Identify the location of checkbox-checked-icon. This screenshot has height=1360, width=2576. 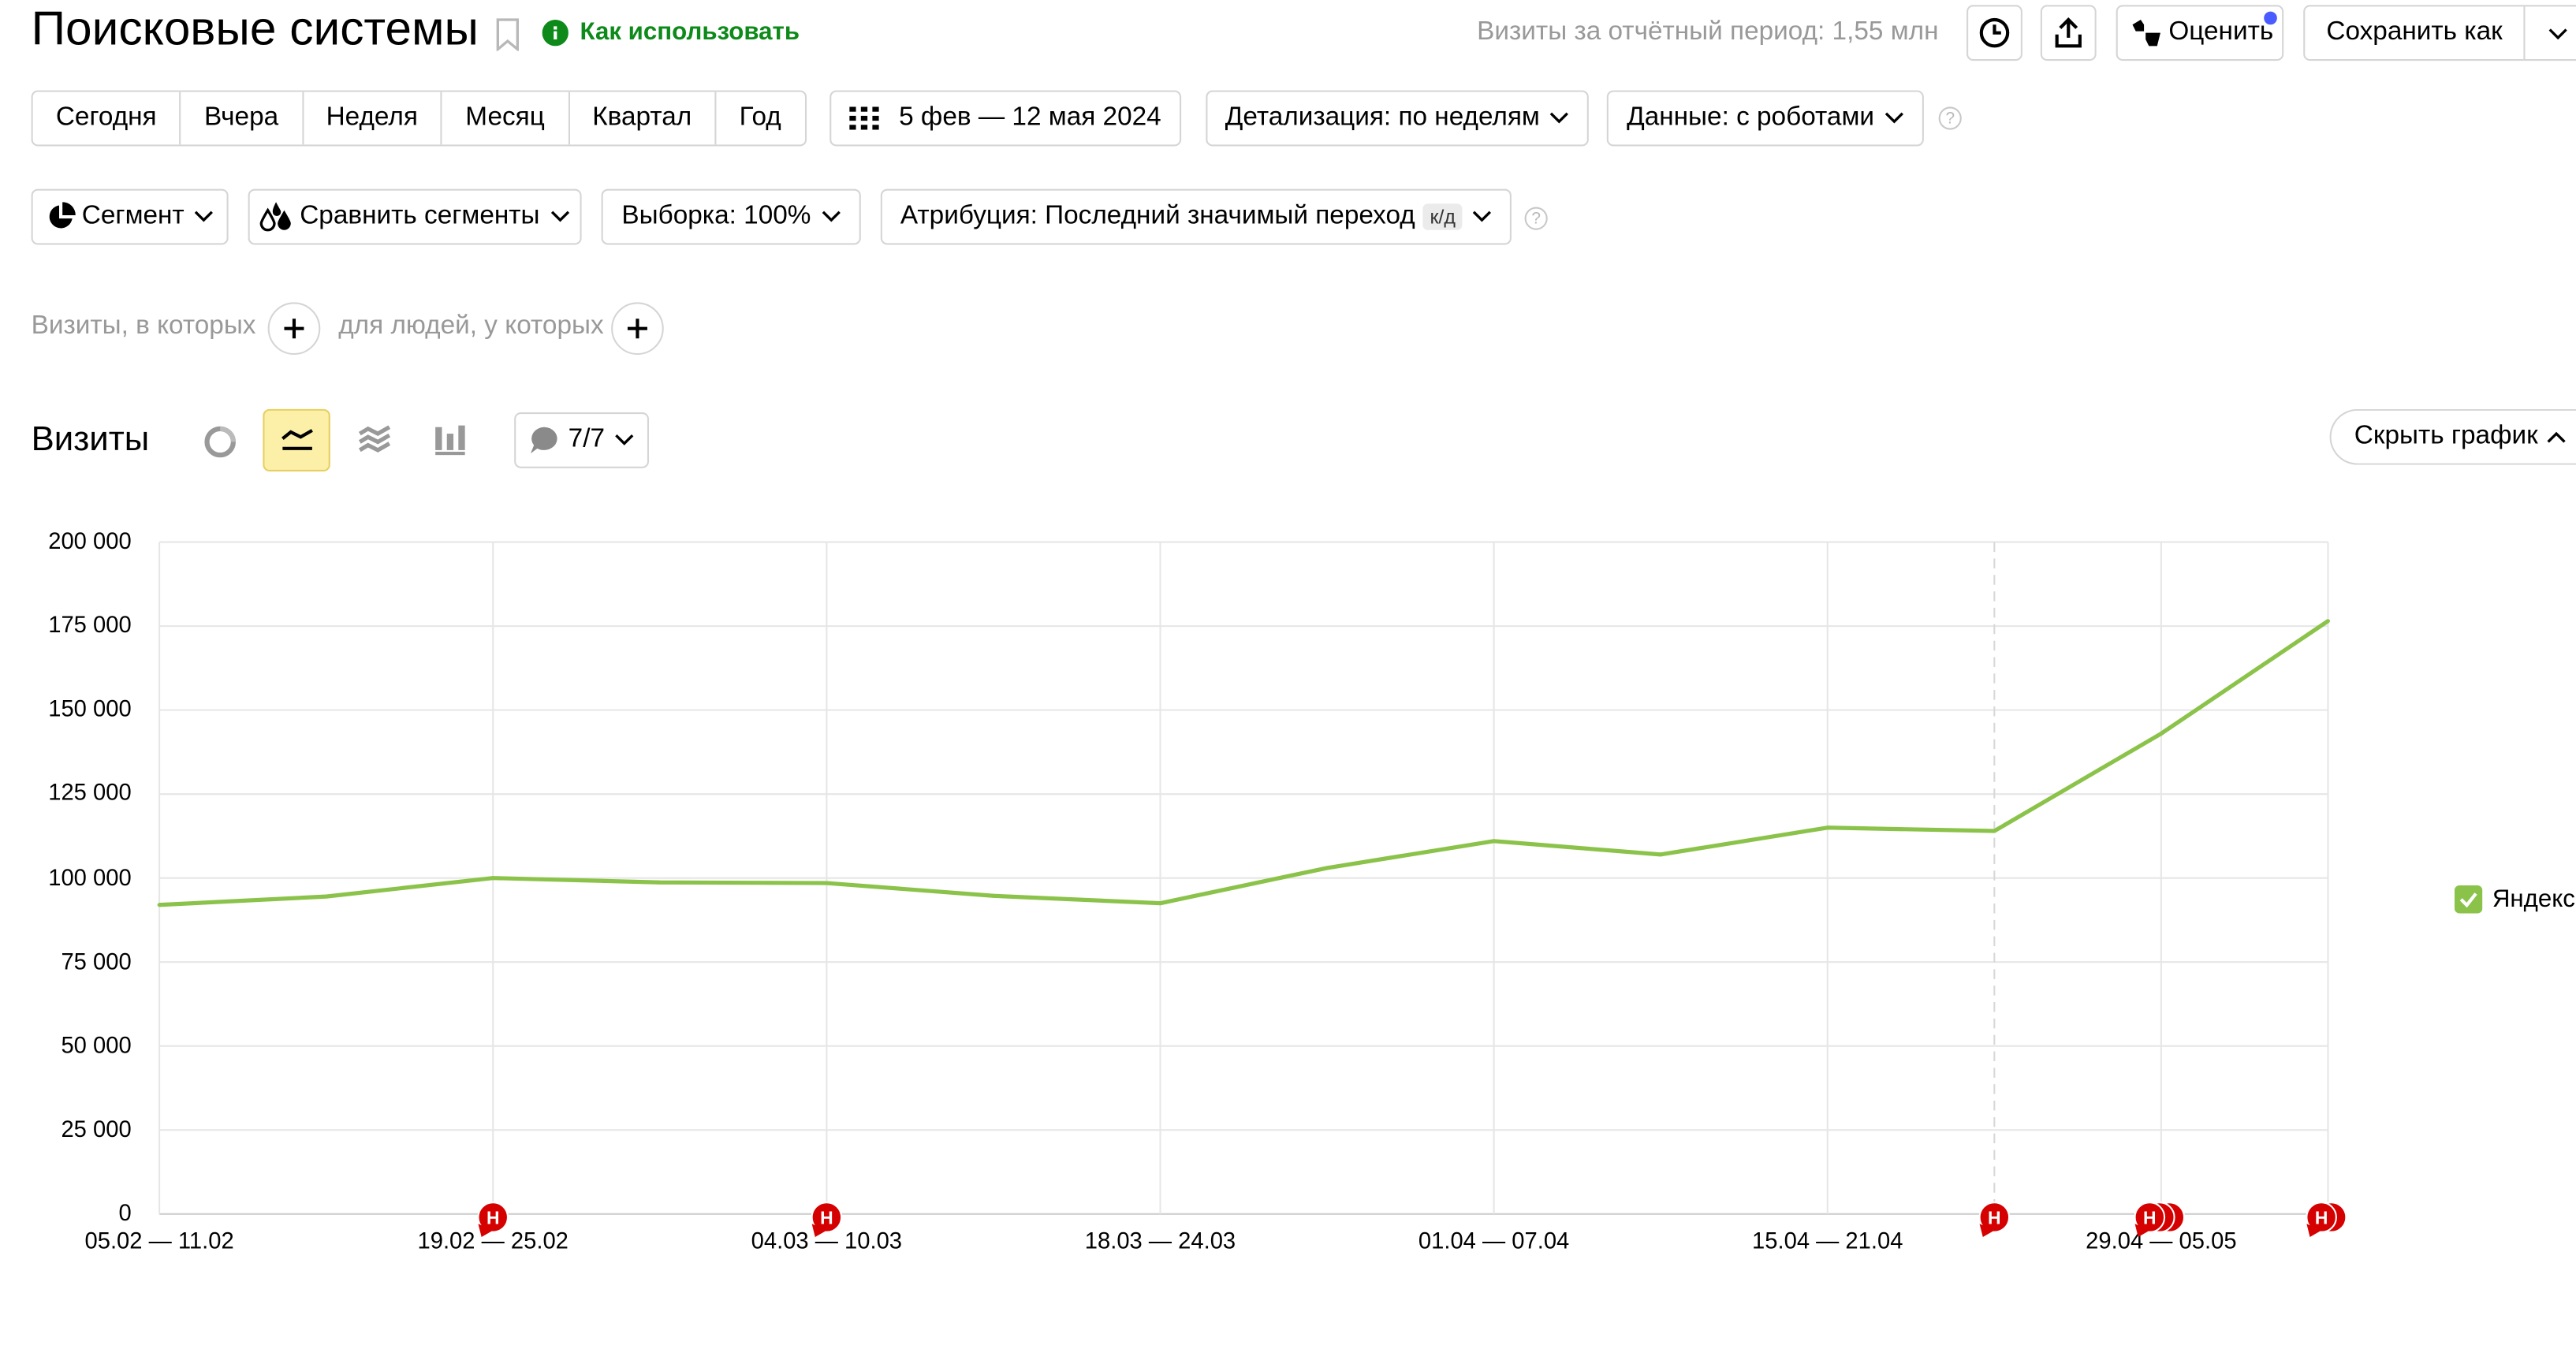
(2468, 900).